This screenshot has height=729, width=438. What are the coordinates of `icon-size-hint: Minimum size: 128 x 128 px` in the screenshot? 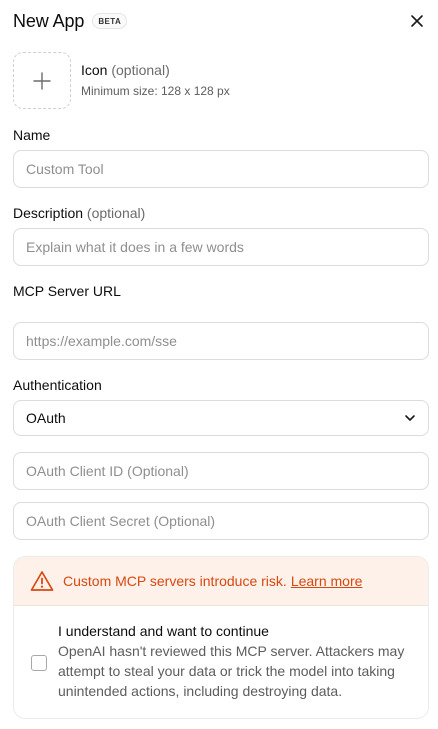 It's located at (155, 91).